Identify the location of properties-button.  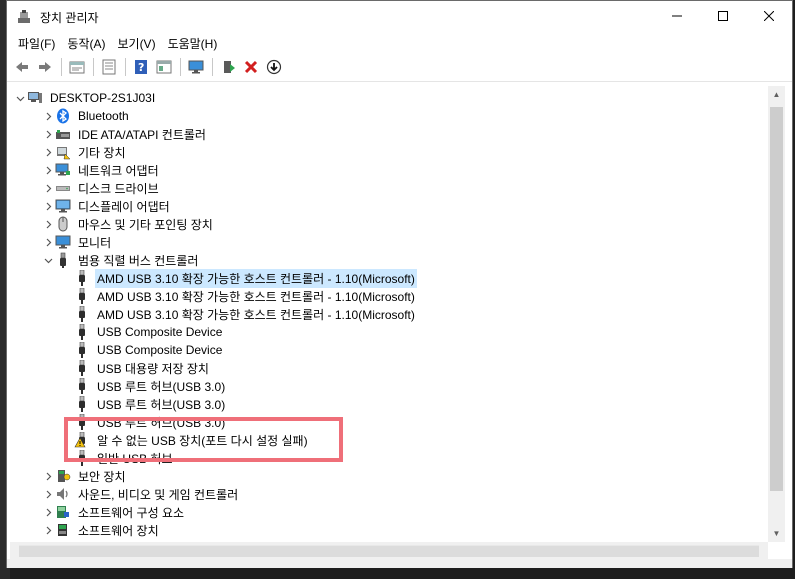
(77, 67).